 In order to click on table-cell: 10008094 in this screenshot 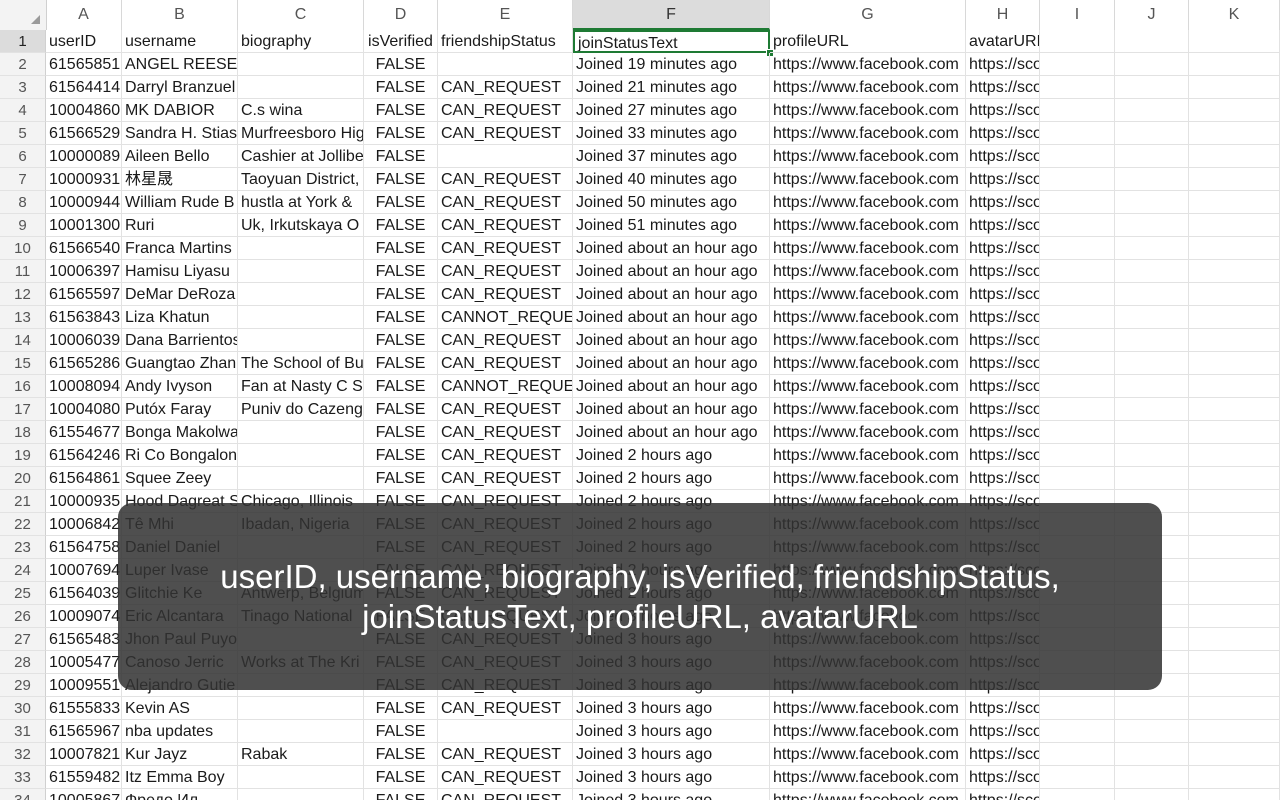, I will do `click(84, 386)`.